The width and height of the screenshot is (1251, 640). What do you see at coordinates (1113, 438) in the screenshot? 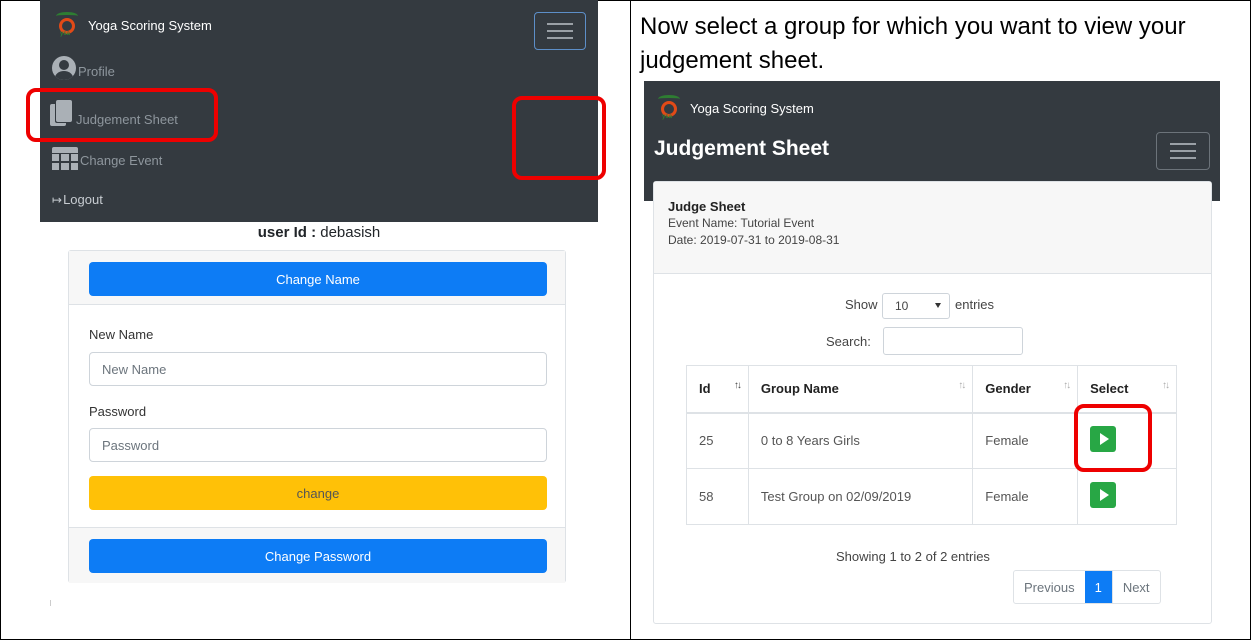
I see `highlight-select-button` at bounding box center [1113, 438].